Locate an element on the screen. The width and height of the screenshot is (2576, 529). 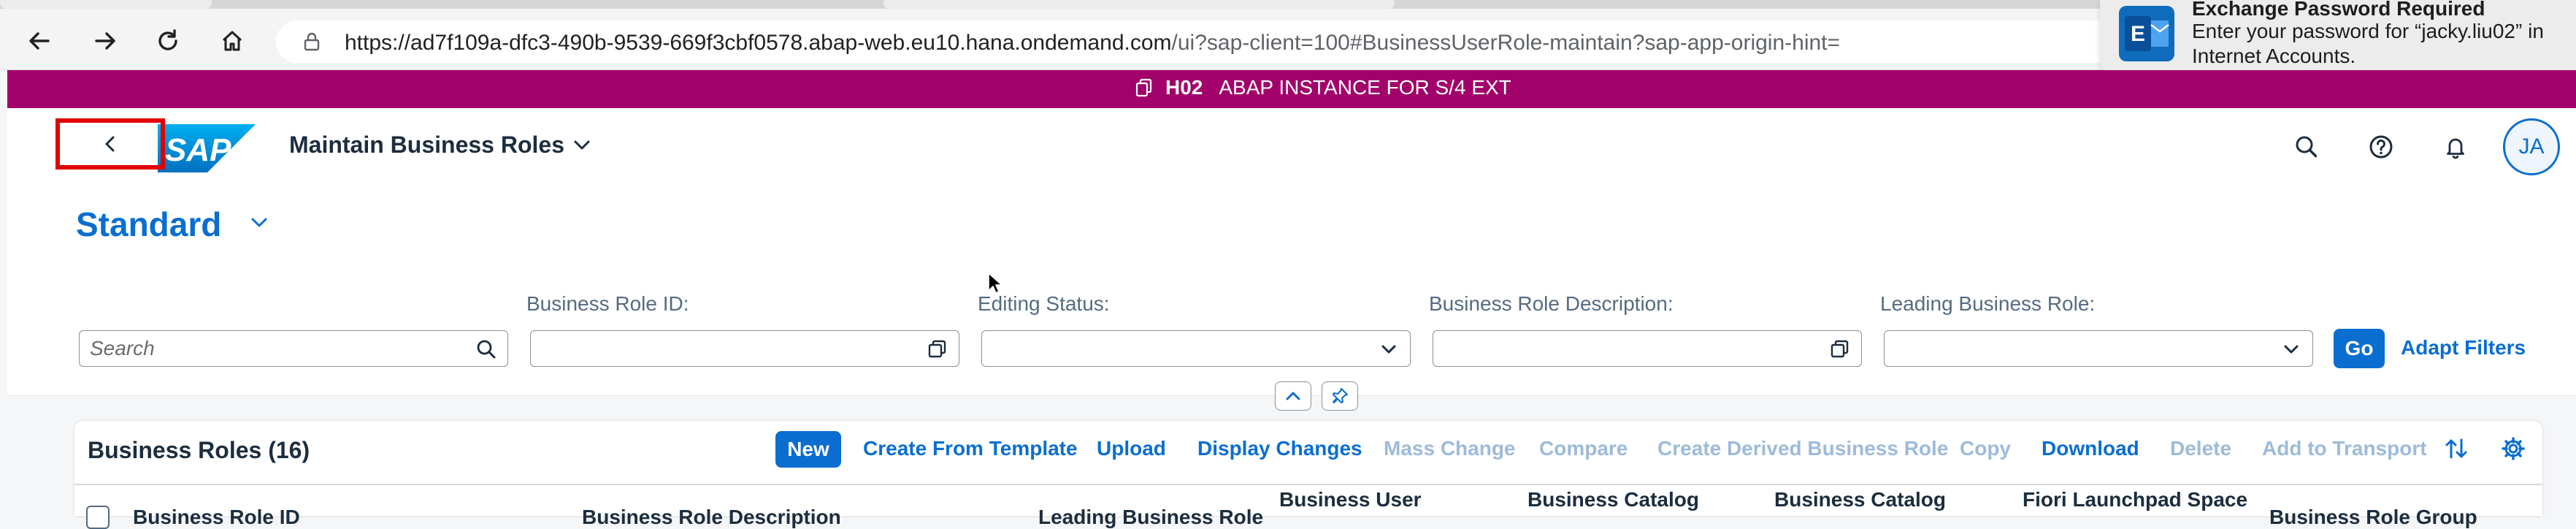
forward-arrow-icon is located at coordinates (105, 40).